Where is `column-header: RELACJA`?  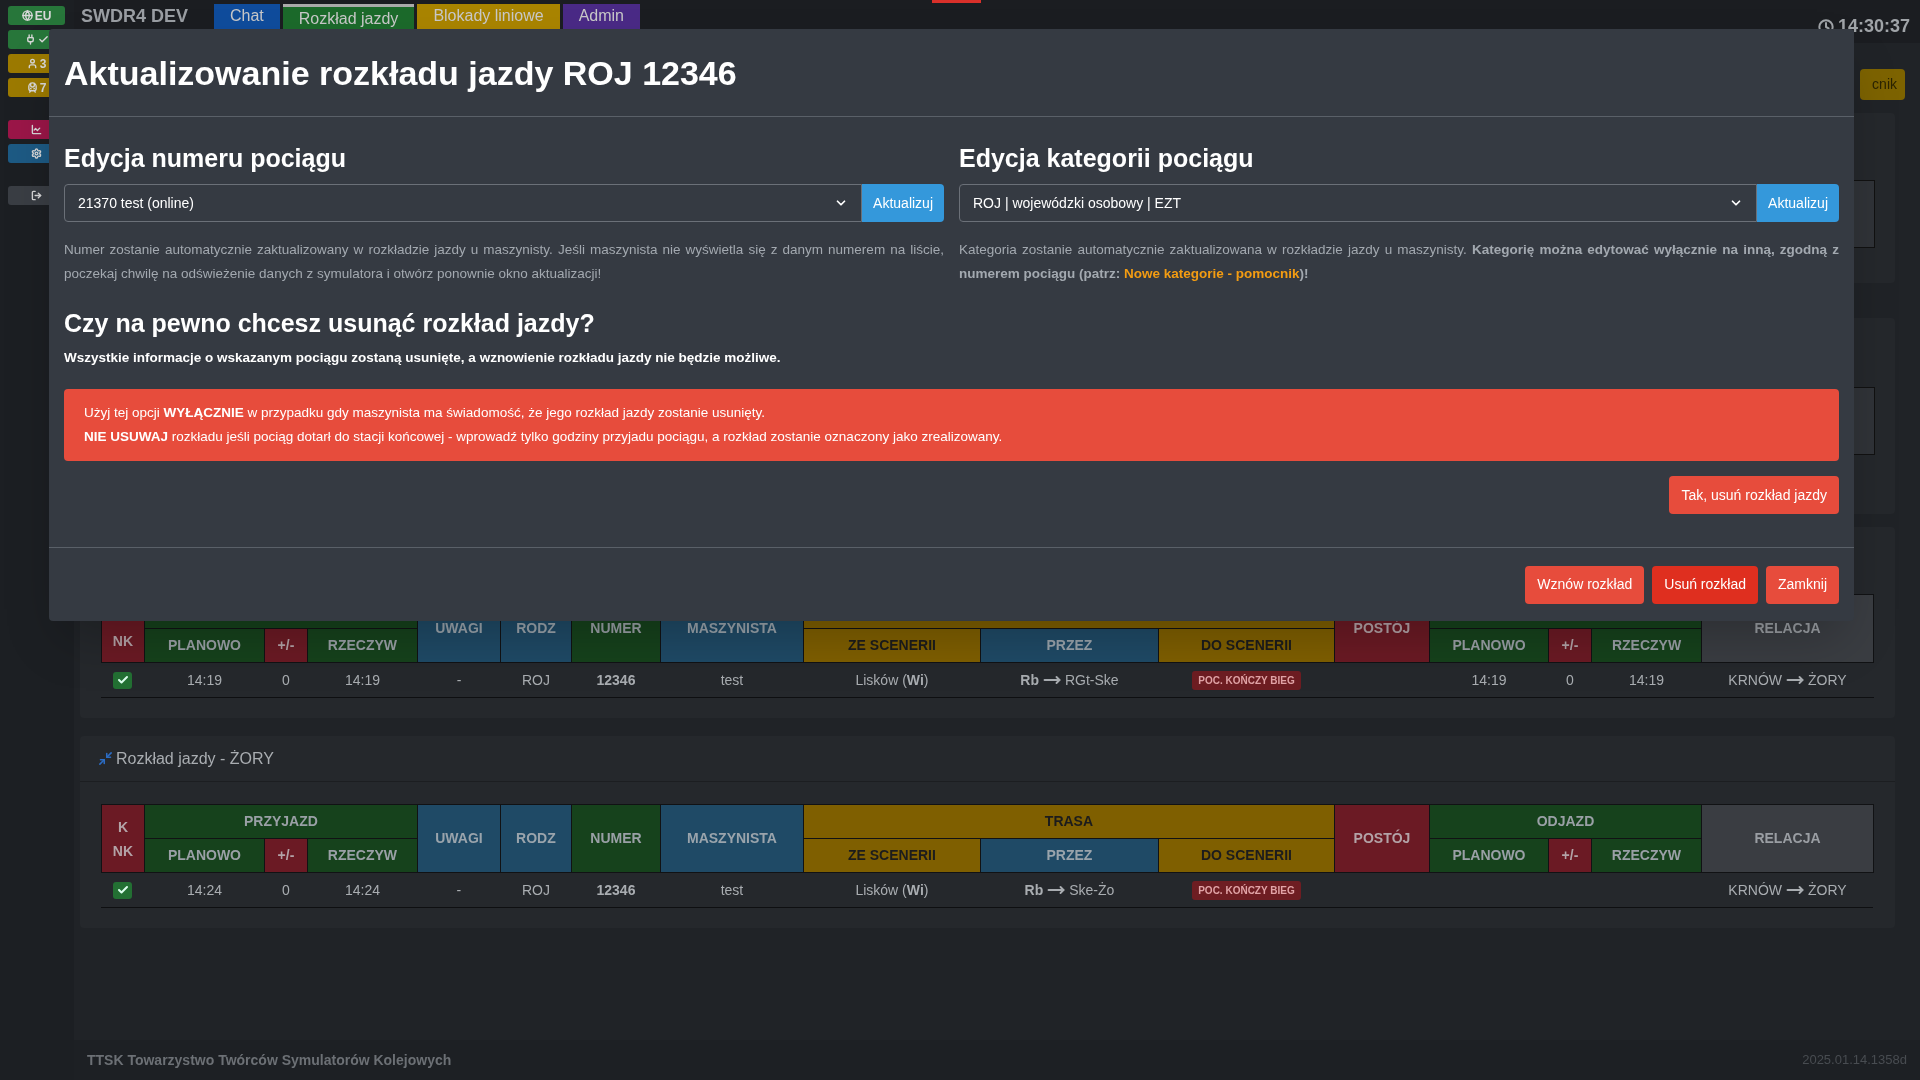 column-header: RELACJA is located at coordinates (1787, 838).